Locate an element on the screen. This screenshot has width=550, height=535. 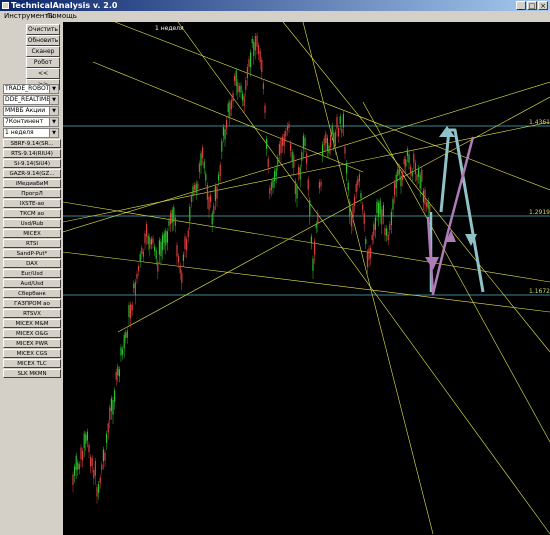
instrument-button: DAX is located at coordinates (32, 263).